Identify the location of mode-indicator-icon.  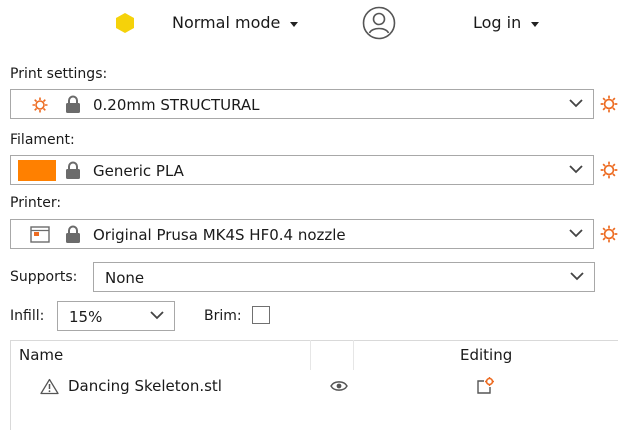
(125, 23).